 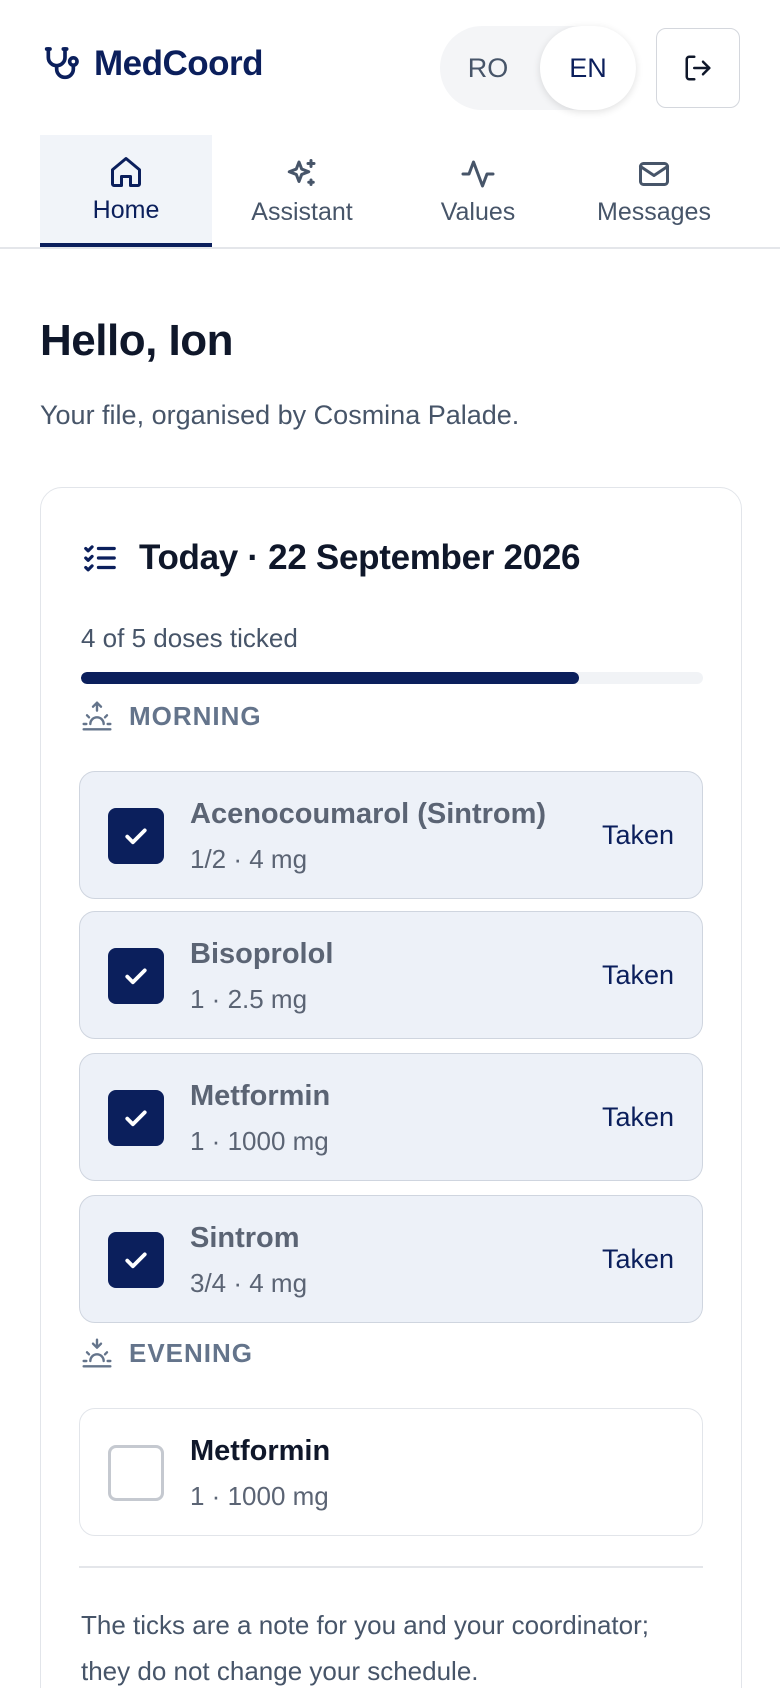 I want to click on home-icon, so click(x=126, y=171).